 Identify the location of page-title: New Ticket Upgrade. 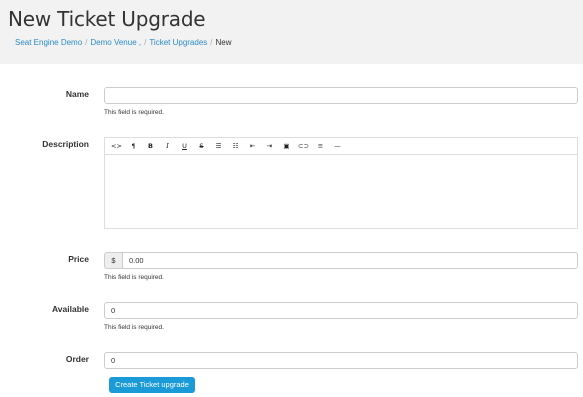
(107, 19).